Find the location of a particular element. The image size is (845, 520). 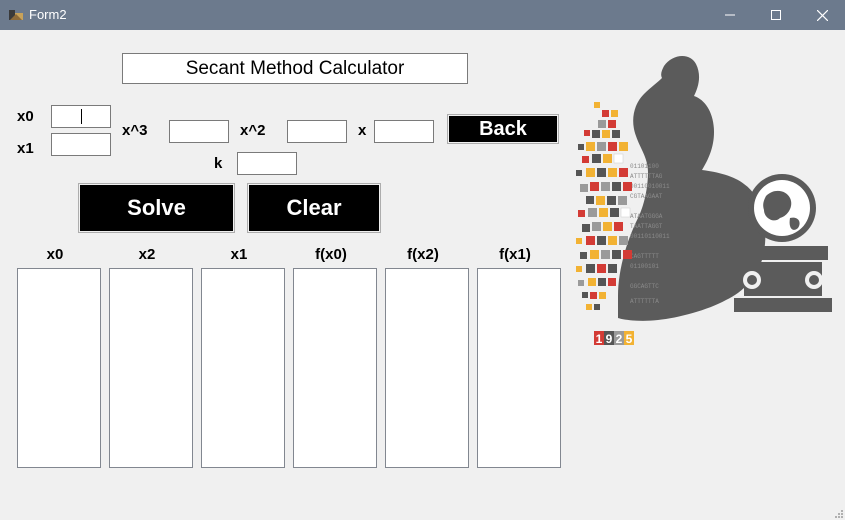

minimize-icon is located at coordinates (730, 15).